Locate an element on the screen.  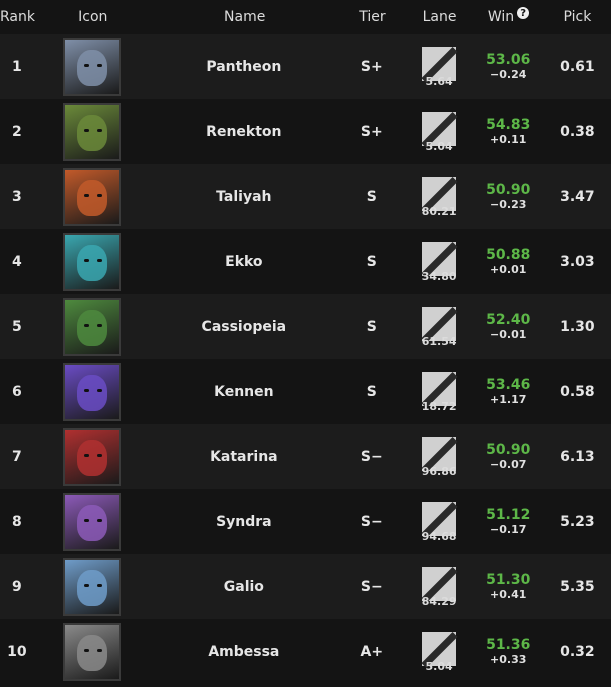
katarina-portrait is located at coordinates (91, 456).